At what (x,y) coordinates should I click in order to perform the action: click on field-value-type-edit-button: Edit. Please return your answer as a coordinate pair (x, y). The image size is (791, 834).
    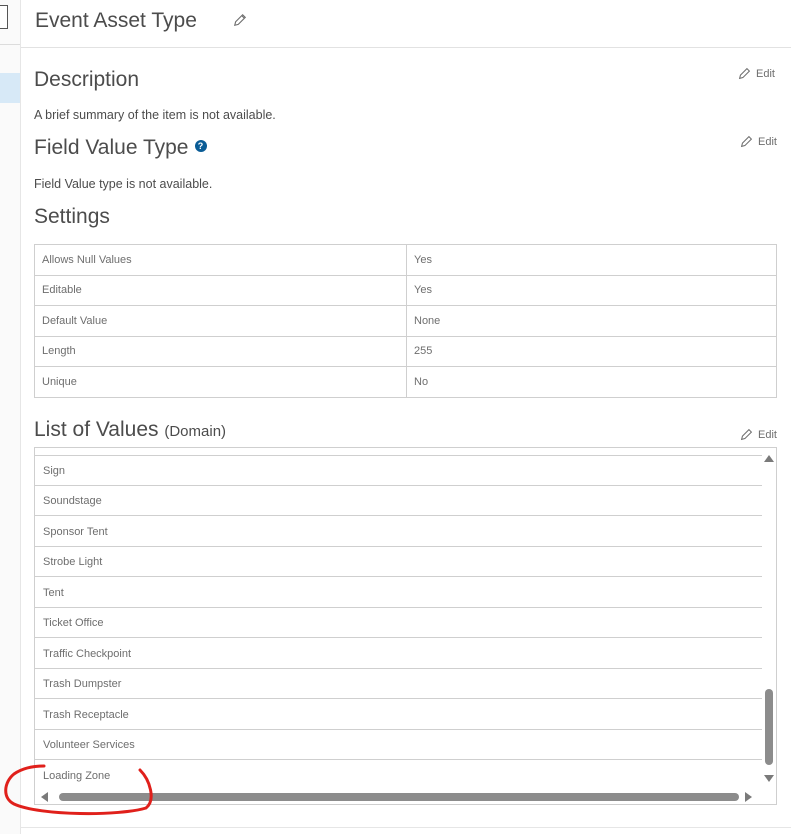
    Looking at the image, I should click on (758, 141).